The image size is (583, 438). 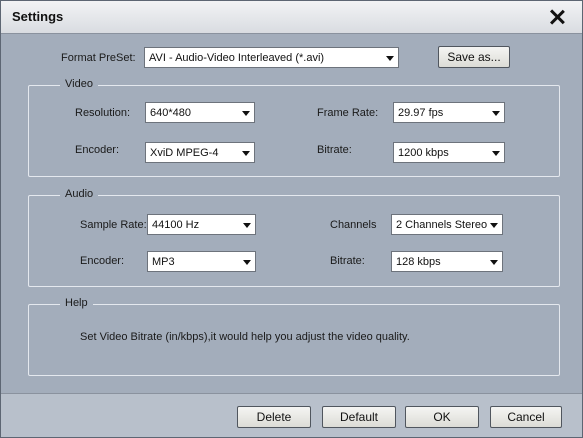 What do you see at coordinates (113, 225) in the screenshot?
I see `sample-rate-label: Sample Rate:` at bounding box center [113, 225].